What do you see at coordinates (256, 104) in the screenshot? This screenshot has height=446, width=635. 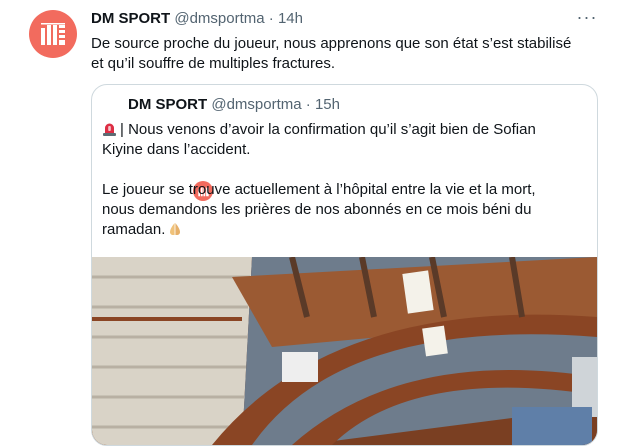 I see `quoted-author-handle: @dmsportma` at bounding box center [256, 104].